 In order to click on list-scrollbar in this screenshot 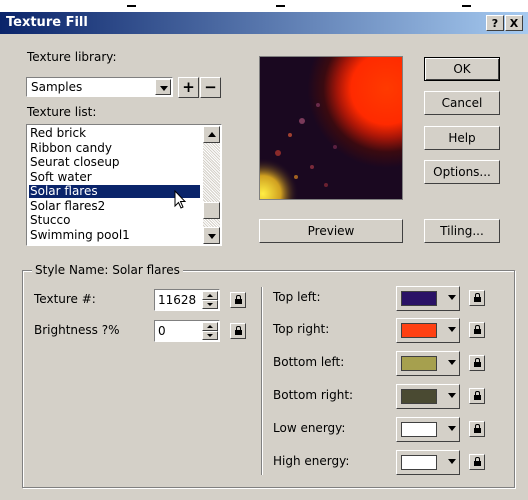, I will do `click(211, 185)`.